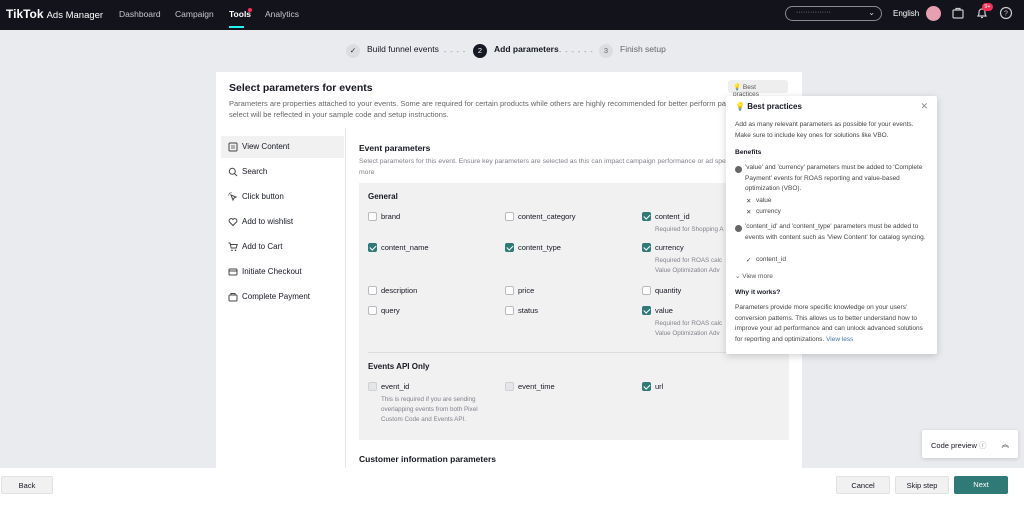  What do you see at coordinates (748, 152) in the screenshot?
I see `benefits-heading: Benefits` at bounding box center [748, 152].